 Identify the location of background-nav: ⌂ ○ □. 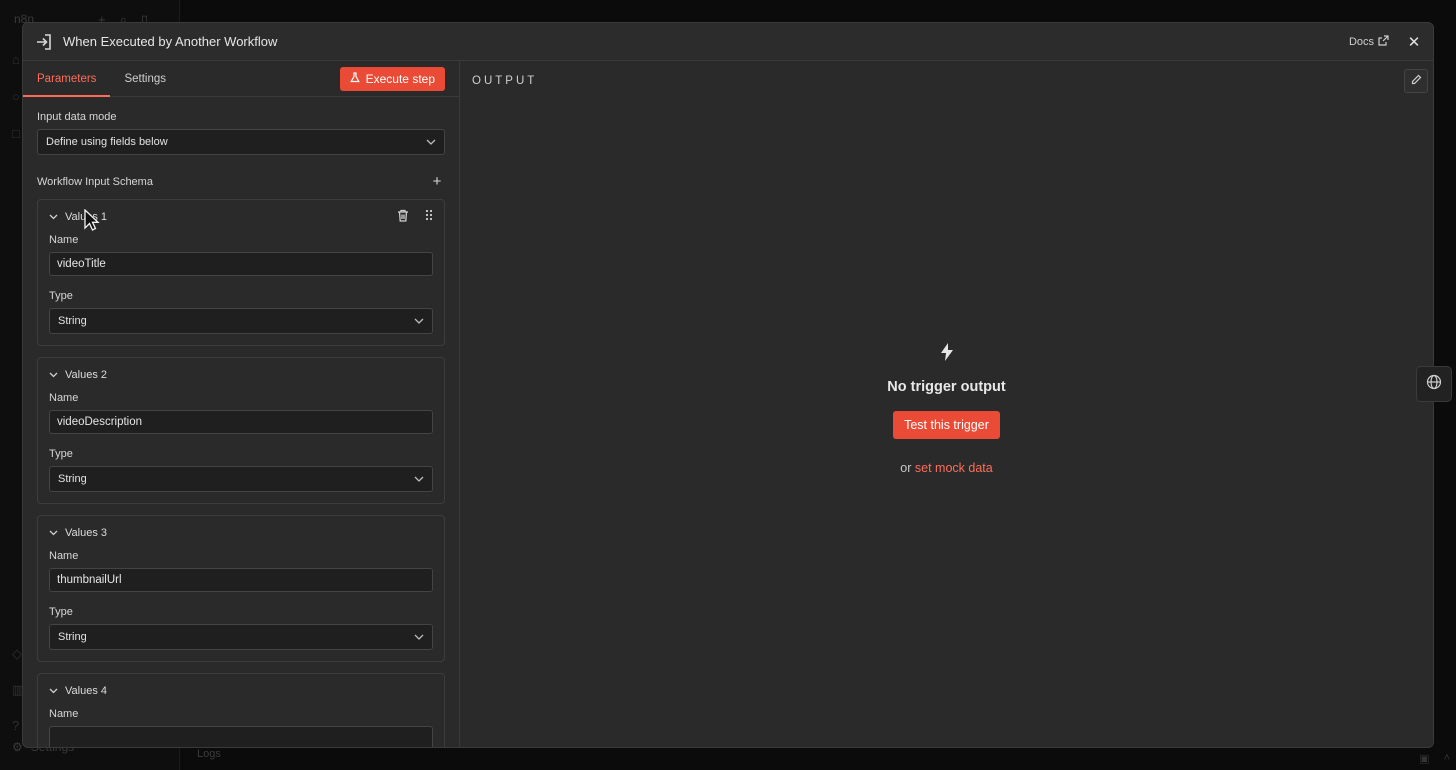
(16, 96).